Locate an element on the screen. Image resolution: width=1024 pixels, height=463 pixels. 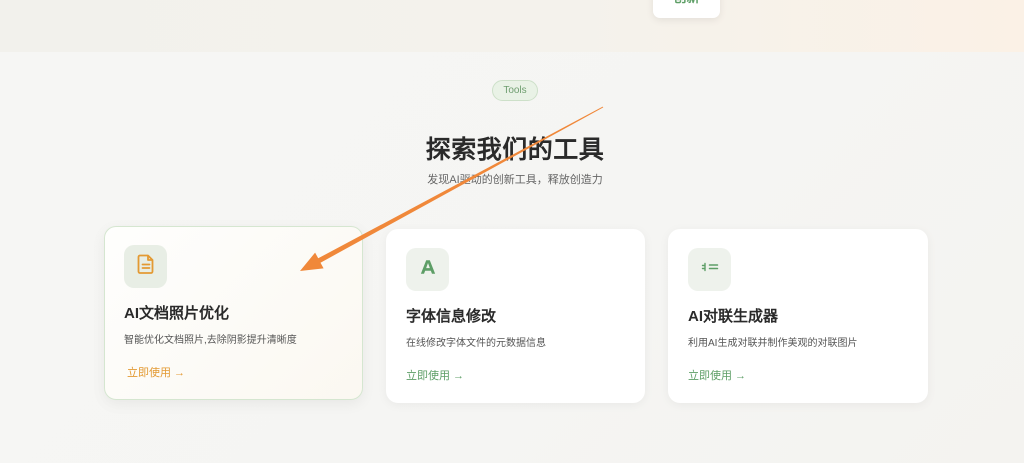
tool-card-doc-photo: AI文档照片优化 智能优化文档照片,去除阴影提升清晰度 立即使用 → is located at coordinates (233, 313).